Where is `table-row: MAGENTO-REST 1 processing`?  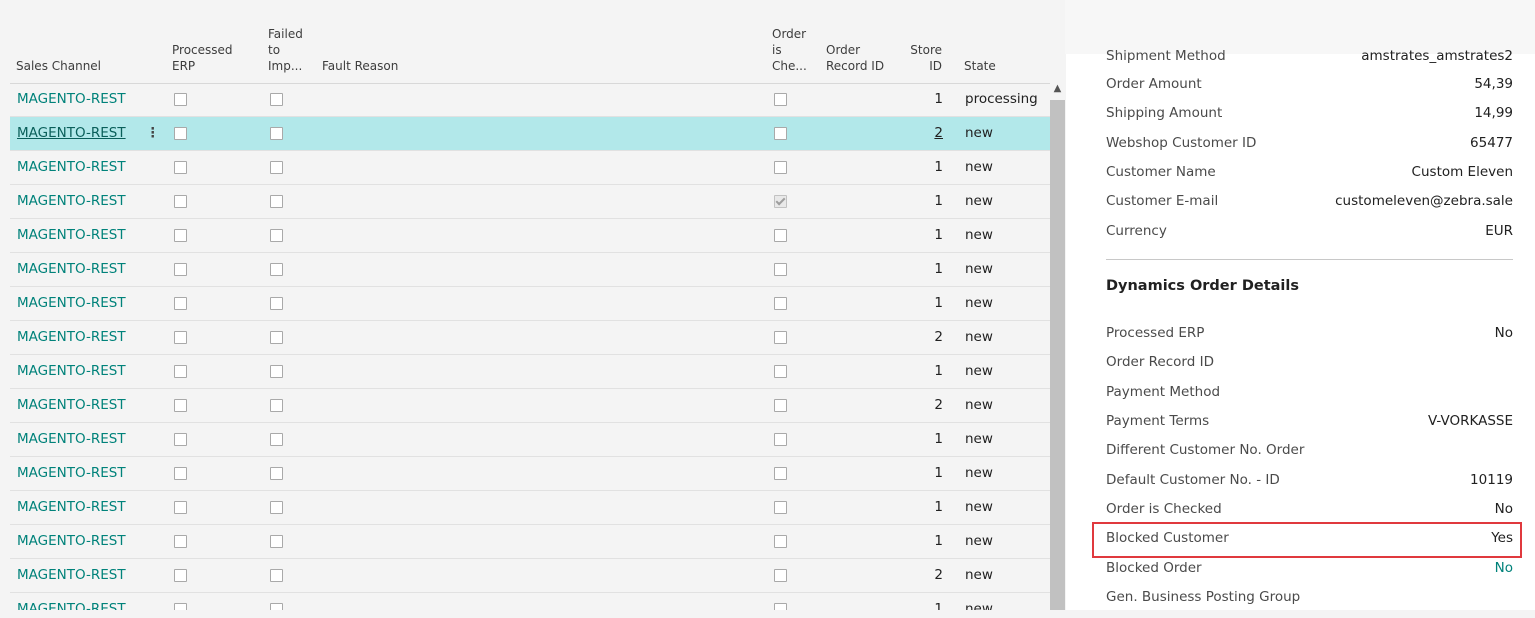
table-row: MAGENTO-REST 1 processing is located at coordinates (530, 100).